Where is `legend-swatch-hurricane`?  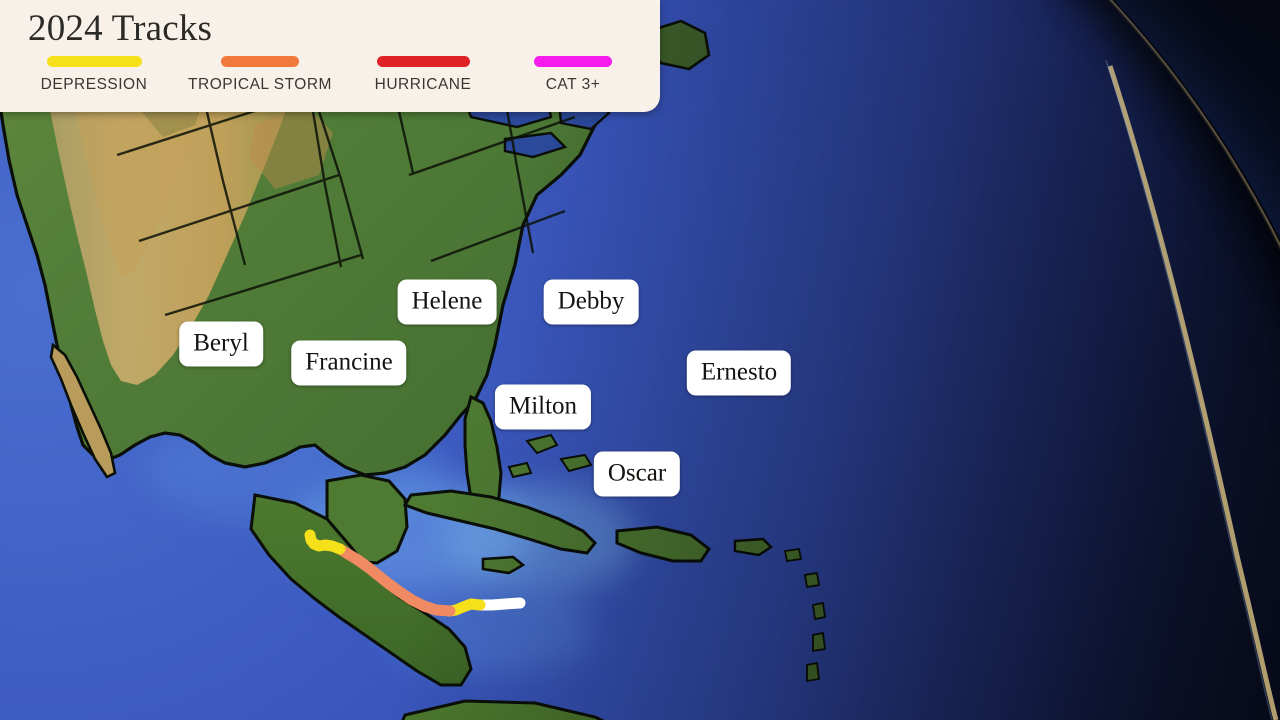 legend-swatch-hurricane is located at coordinates (423, 61).